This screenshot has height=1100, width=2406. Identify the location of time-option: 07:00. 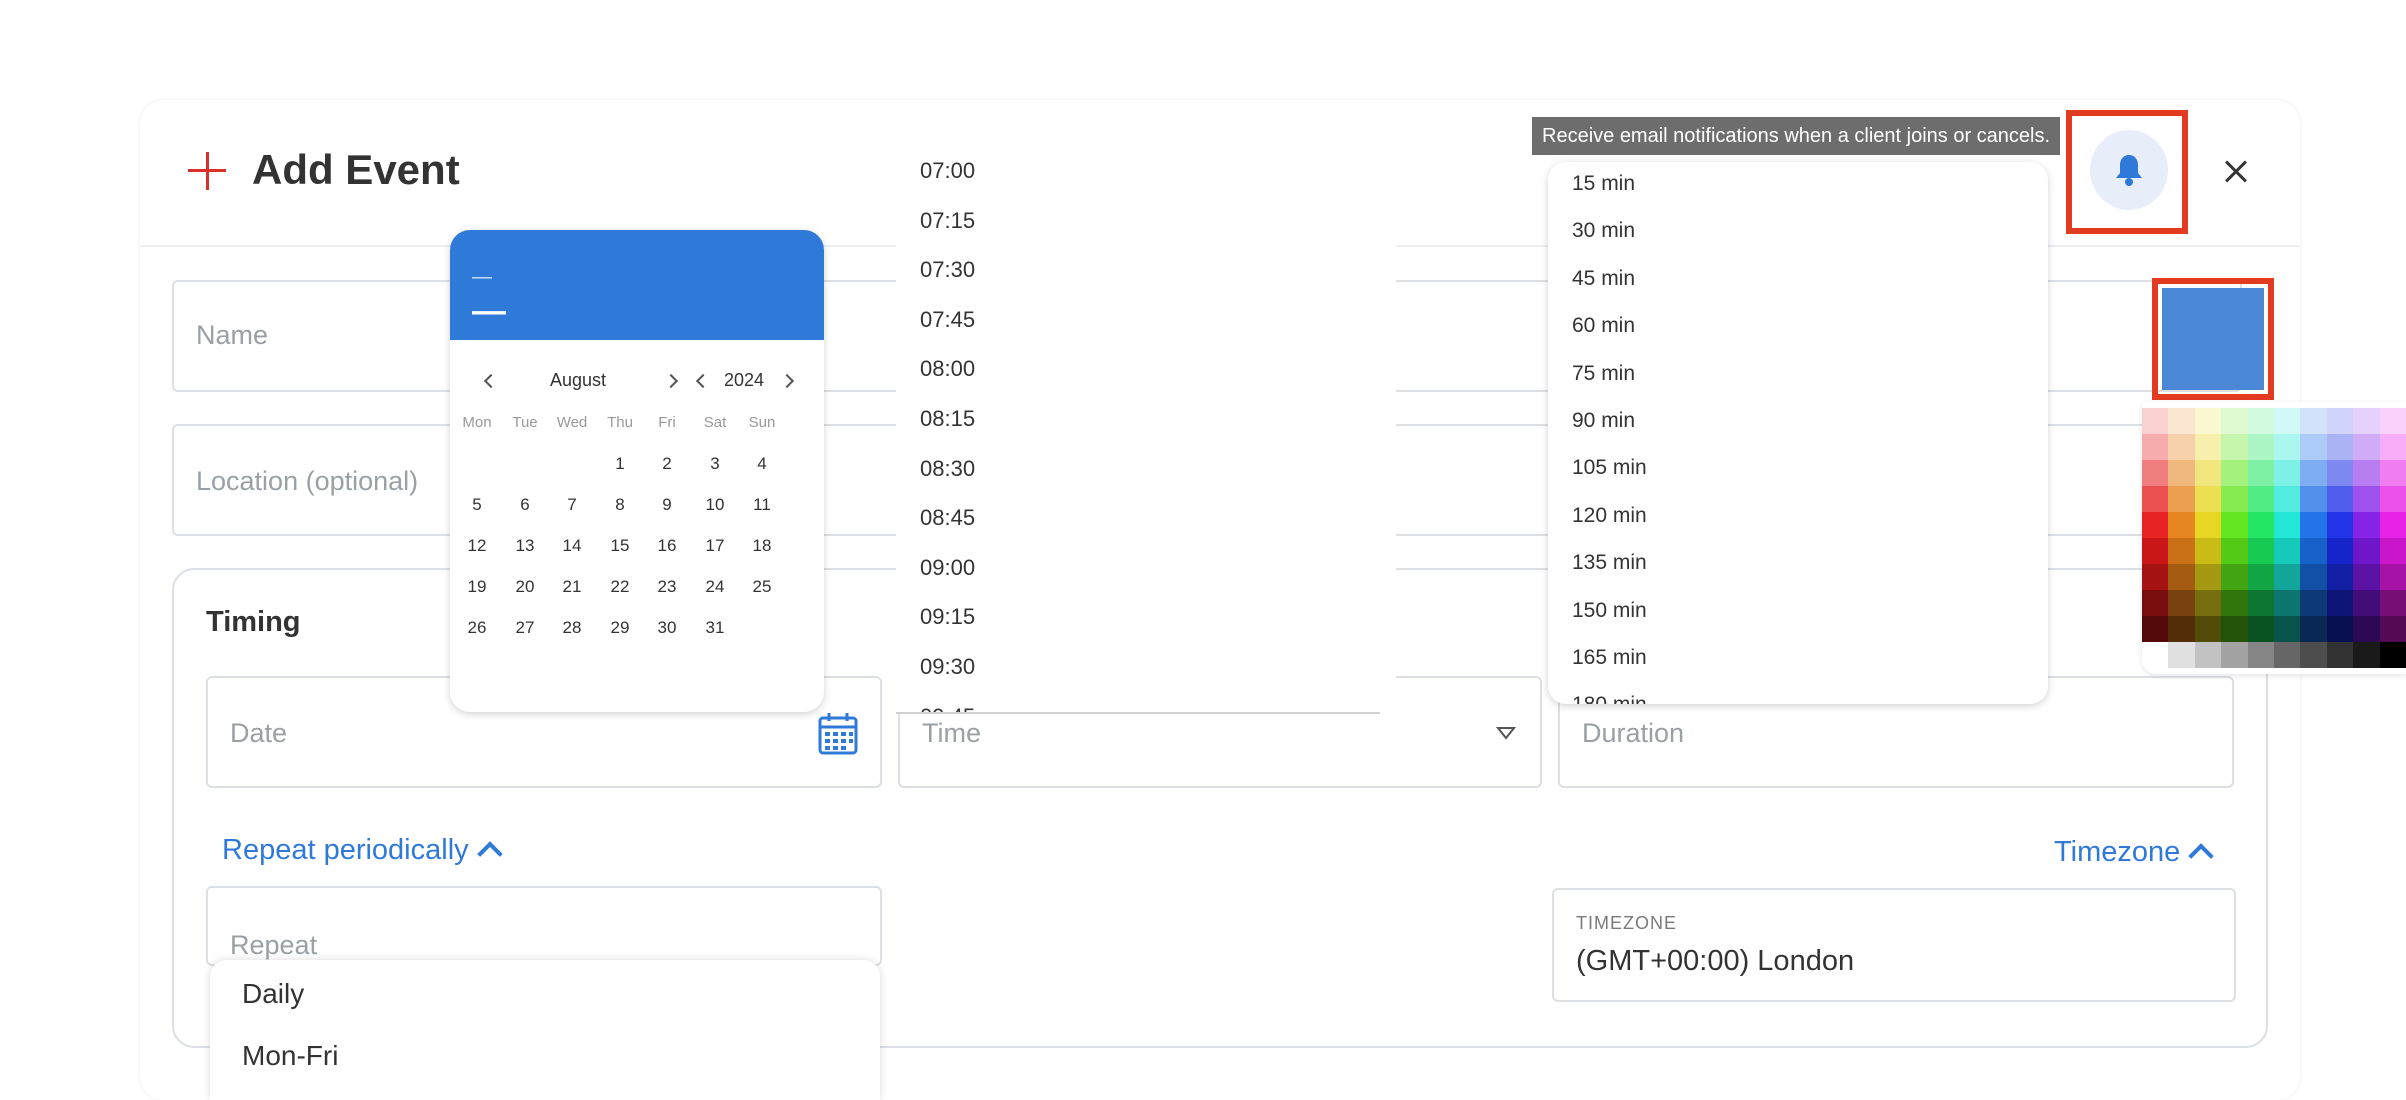
(947, 171).